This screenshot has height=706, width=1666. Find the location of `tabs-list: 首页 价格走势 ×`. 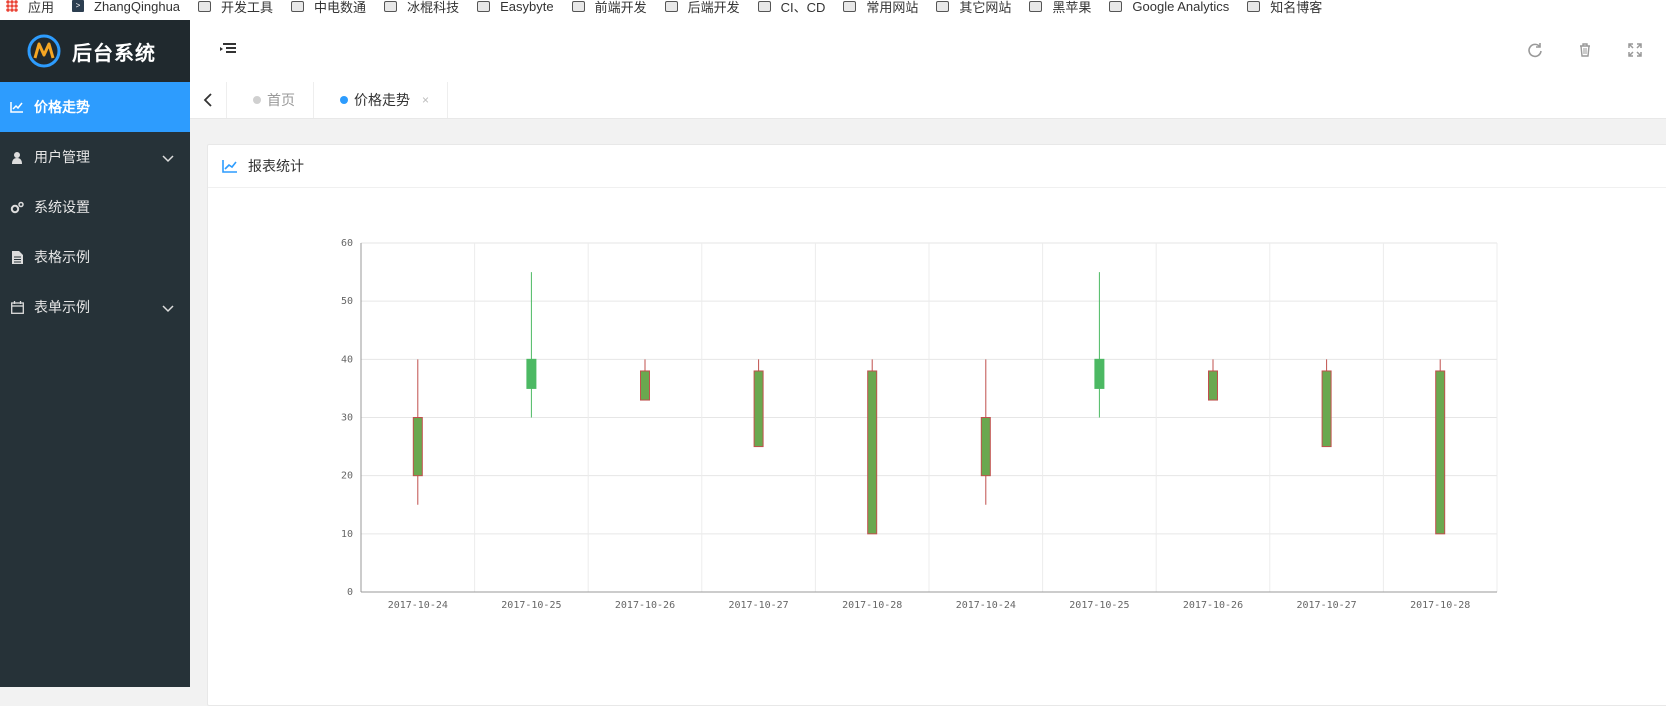

tabs-list: 首页 价格走势 × is located at coordinates (338, 100).